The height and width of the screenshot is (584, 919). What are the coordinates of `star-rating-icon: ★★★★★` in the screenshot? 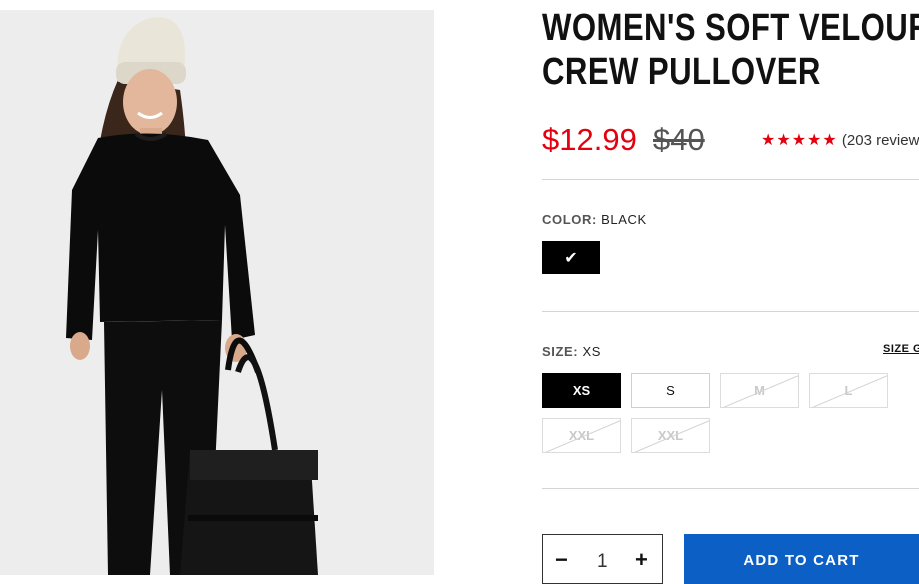 It's located at (799, 140).